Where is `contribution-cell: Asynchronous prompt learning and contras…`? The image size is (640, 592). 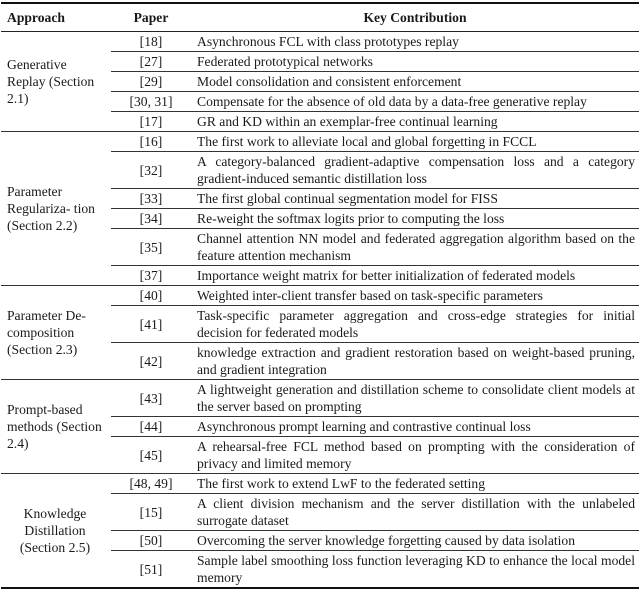 contribution-cell: Asynchronous prompt learning and contras… is located at coordinates (415, 426).